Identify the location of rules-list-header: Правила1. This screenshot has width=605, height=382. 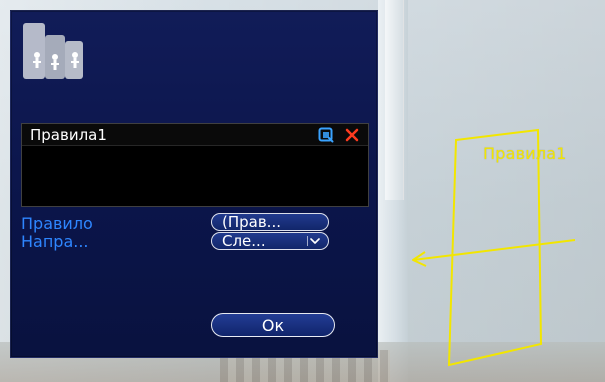
(195, 135).